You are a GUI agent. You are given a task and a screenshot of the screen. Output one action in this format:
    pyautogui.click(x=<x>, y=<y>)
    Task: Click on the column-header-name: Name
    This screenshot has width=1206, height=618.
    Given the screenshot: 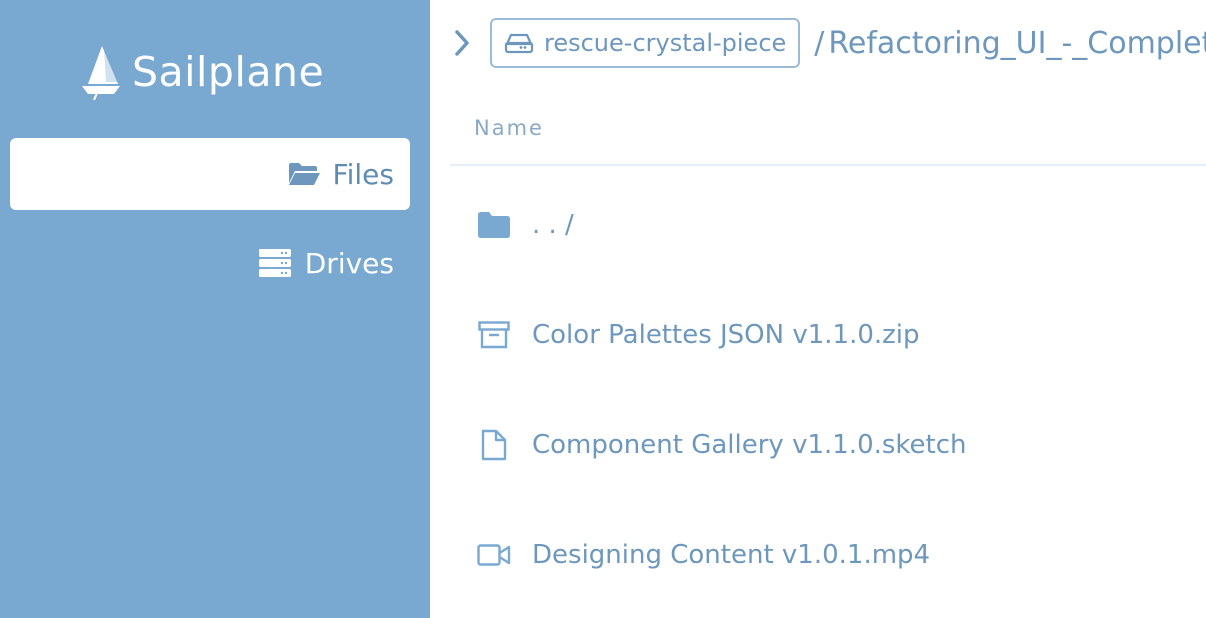 What is the action you would take?
    pyautogui.click(x=509, y=128)
    